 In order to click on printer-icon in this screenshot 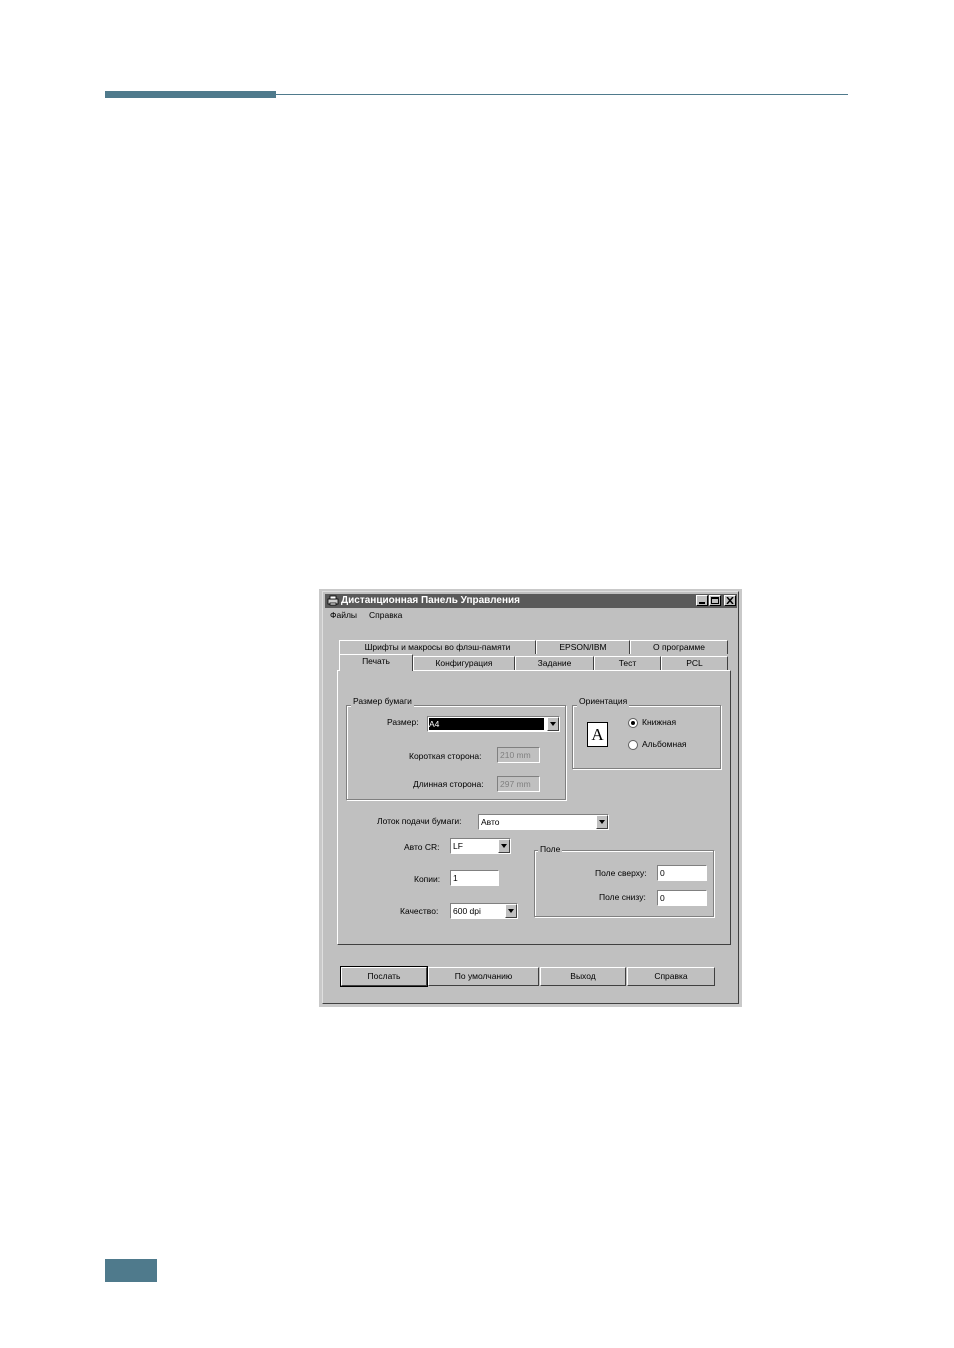, I will do `click(333, 600)`.